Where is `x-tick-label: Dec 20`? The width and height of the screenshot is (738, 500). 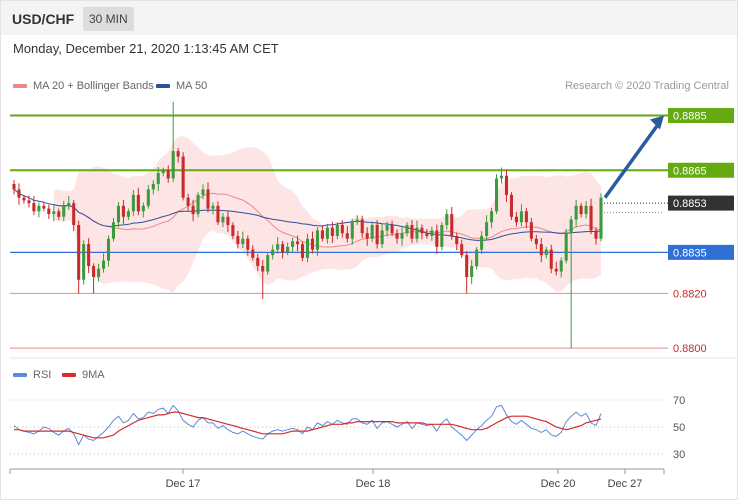 x-tick-label: Dec 20 is located at coordinates (558, 484).